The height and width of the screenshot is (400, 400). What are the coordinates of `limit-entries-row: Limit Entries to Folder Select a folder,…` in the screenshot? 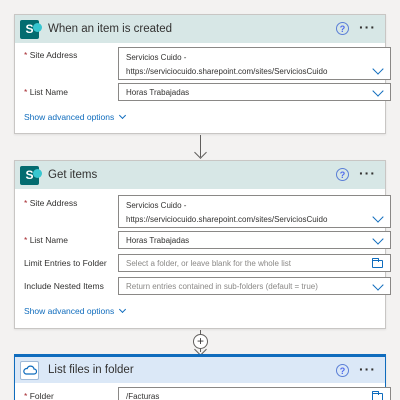 It's located at (203, 264).